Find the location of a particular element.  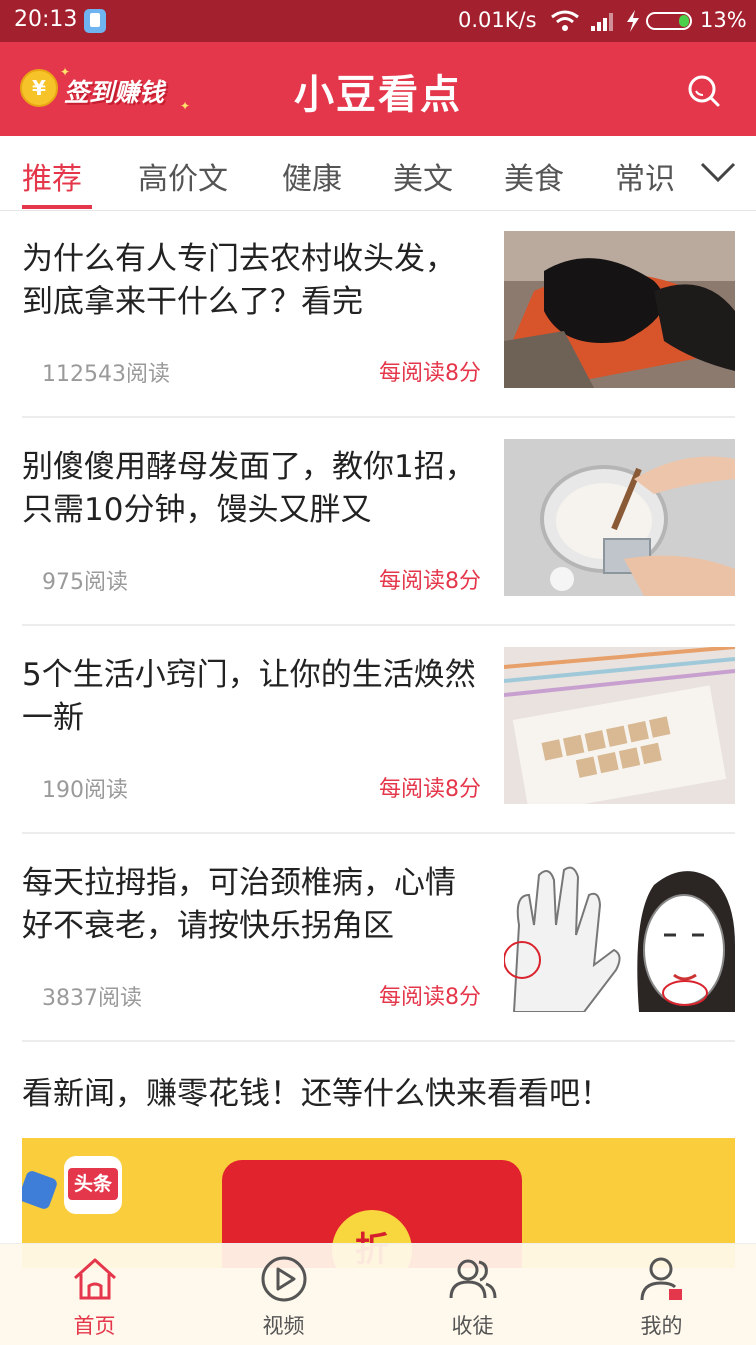

nav-home: 首页 is located at coordinates (94, 1294).